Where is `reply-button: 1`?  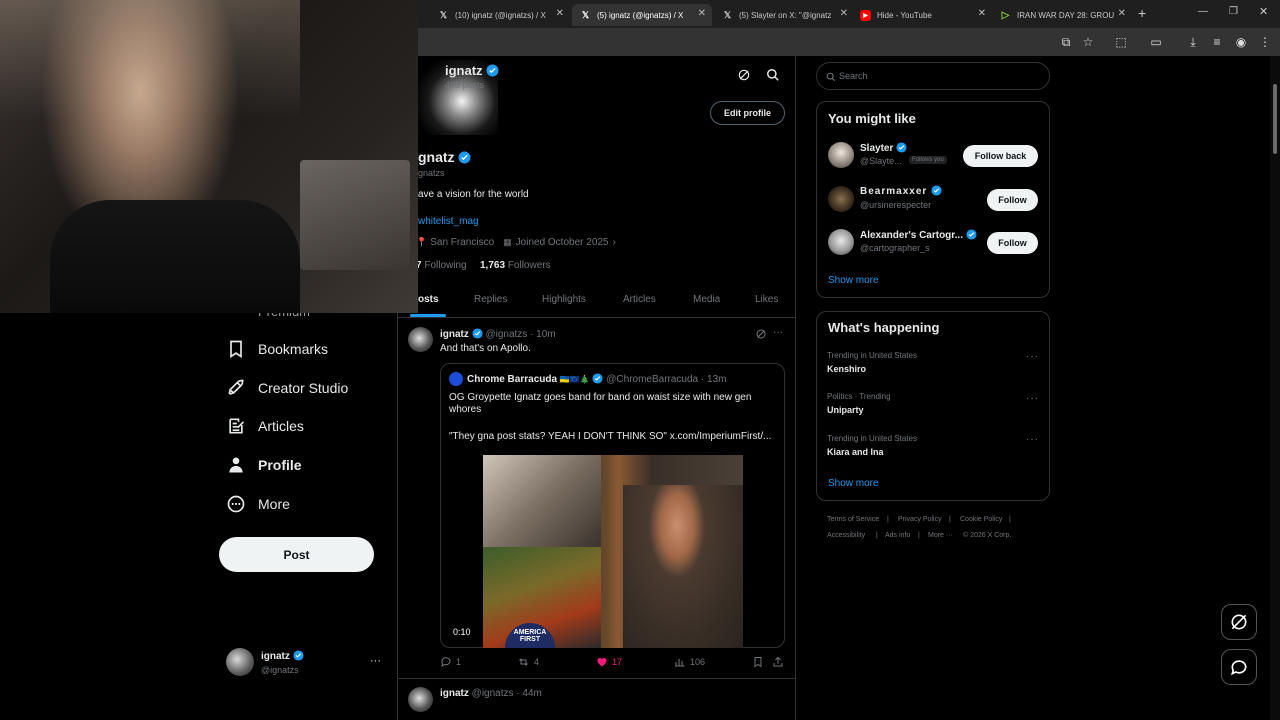
reply-button: 1 is located at coordinates (450, 662).